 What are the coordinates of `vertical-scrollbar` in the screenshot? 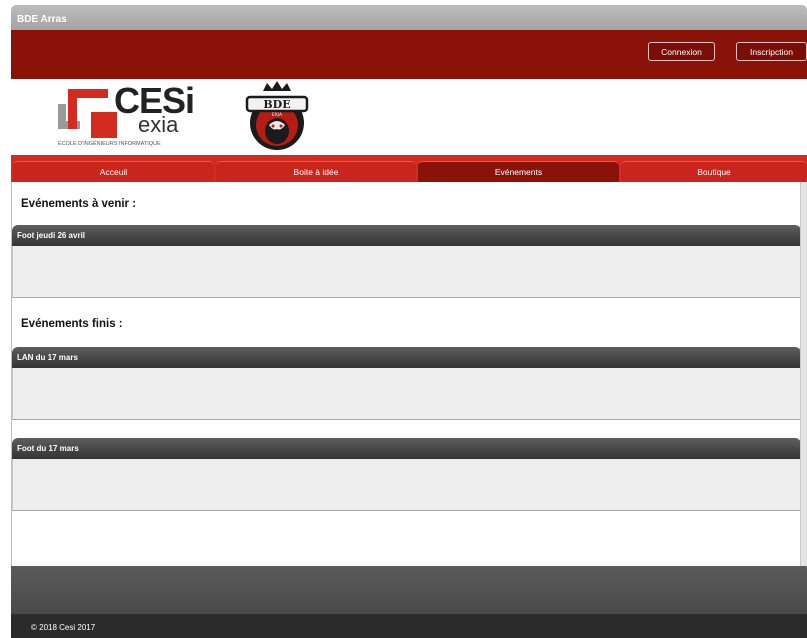 It's located at (803, 374).